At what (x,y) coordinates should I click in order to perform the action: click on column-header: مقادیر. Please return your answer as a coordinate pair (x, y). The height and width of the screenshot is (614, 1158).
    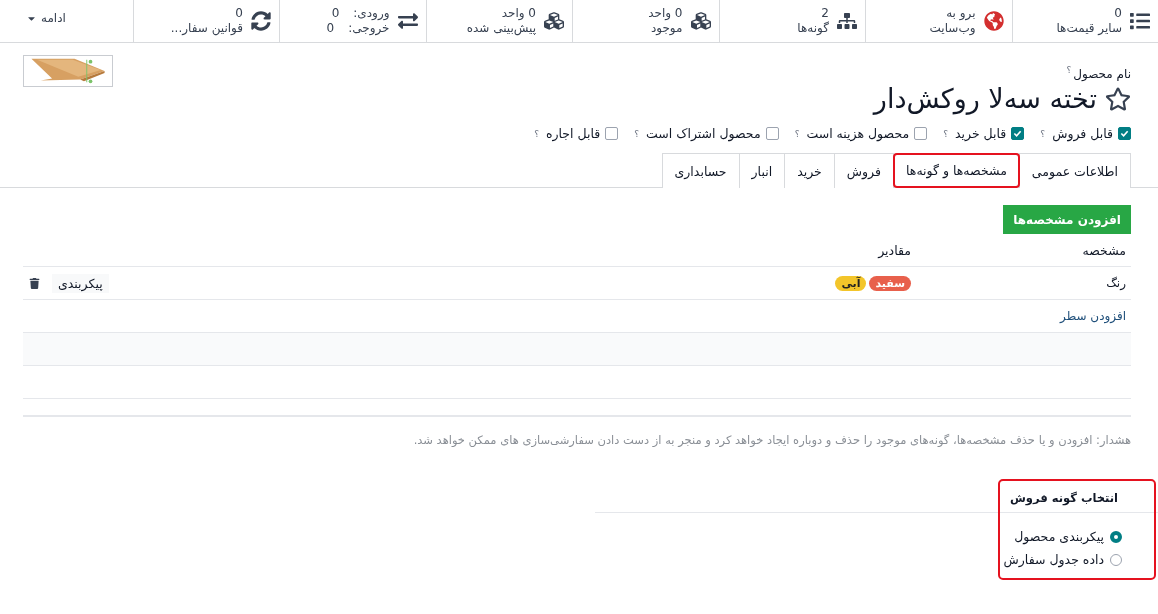
    Looking at the image, I should click on (894, 250).